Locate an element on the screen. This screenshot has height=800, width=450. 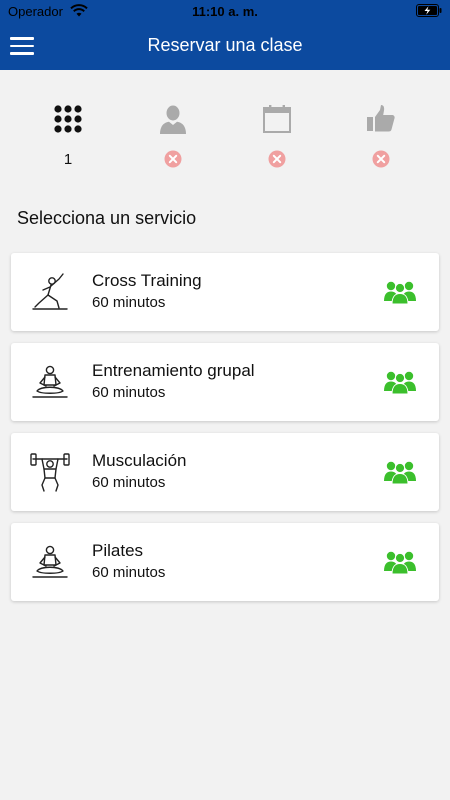
nav-bar: Reservar una clase is located at coordinates (225, 46).